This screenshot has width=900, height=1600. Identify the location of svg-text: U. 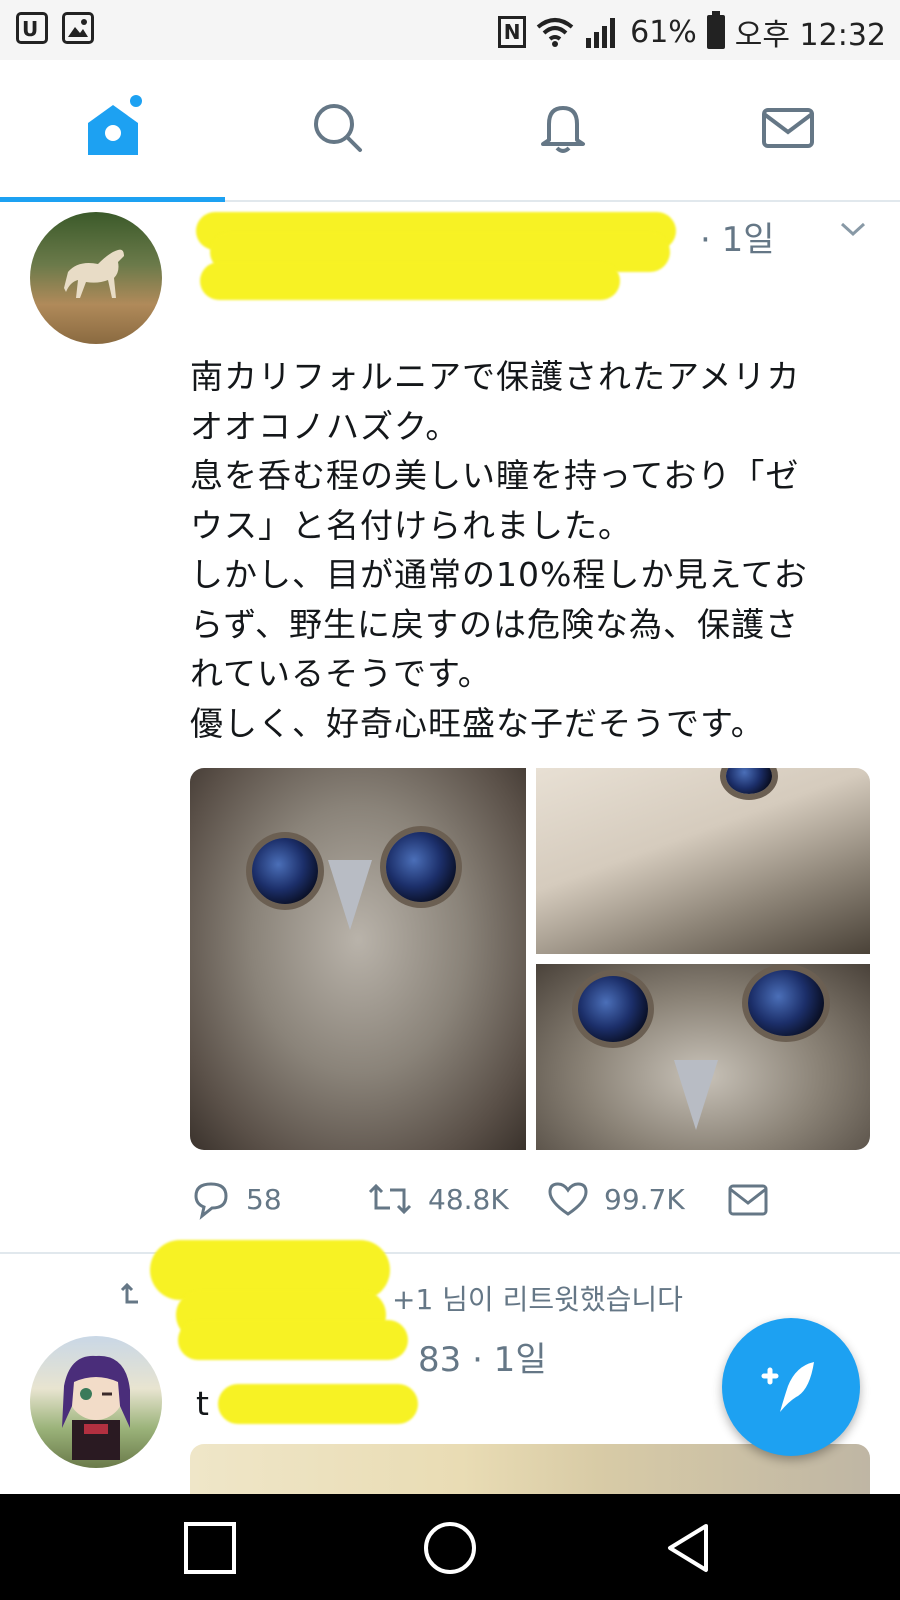
(30, 29).